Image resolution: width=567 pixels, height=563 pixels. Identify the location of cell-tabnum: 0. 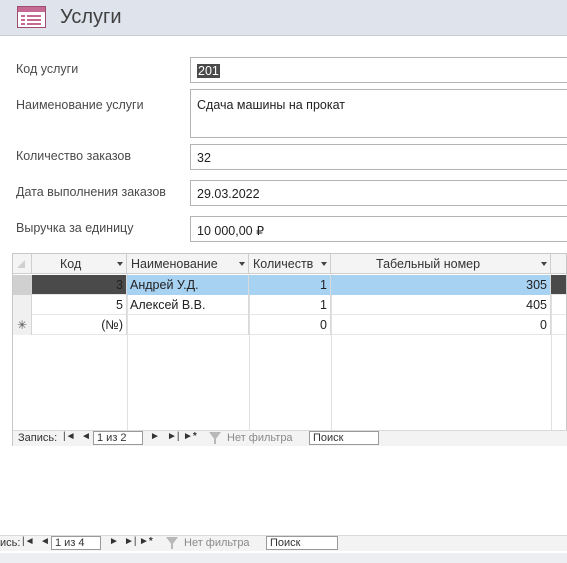
(441, 325).